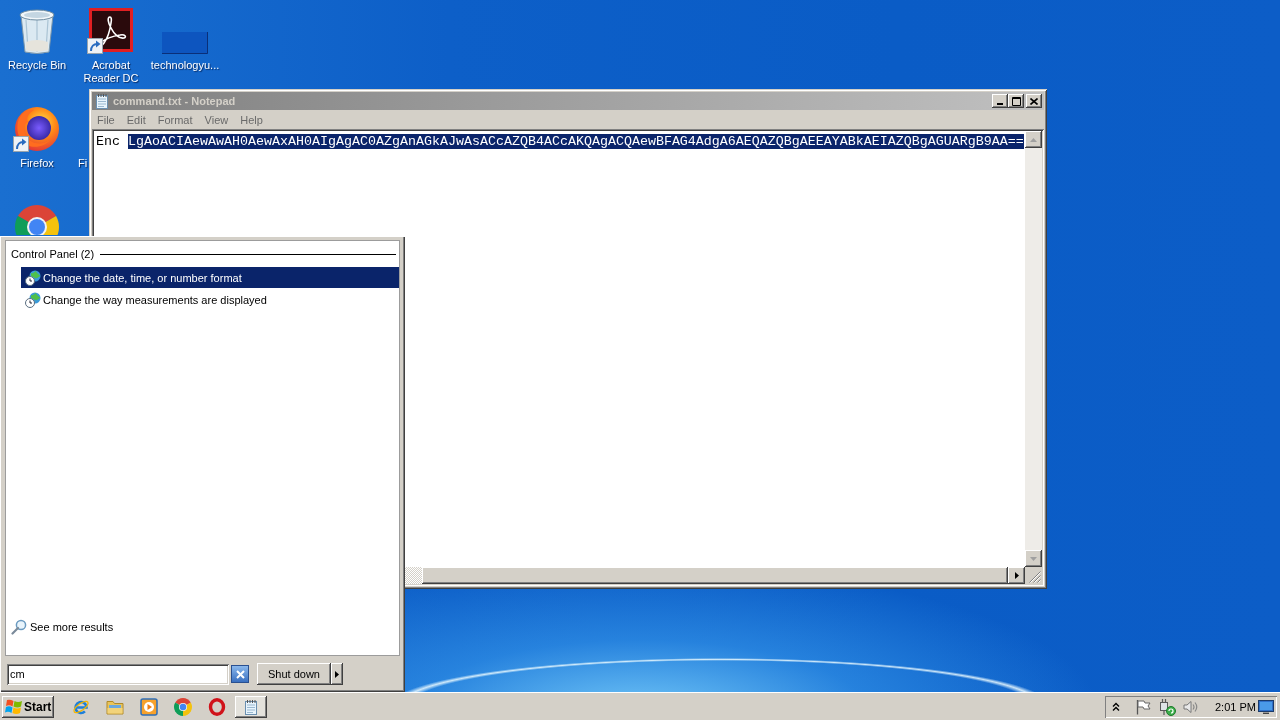 This screenshot has width=1280, height=720. I want to click on desktop-icon-label: Recycle Bin, so click(37, 65).